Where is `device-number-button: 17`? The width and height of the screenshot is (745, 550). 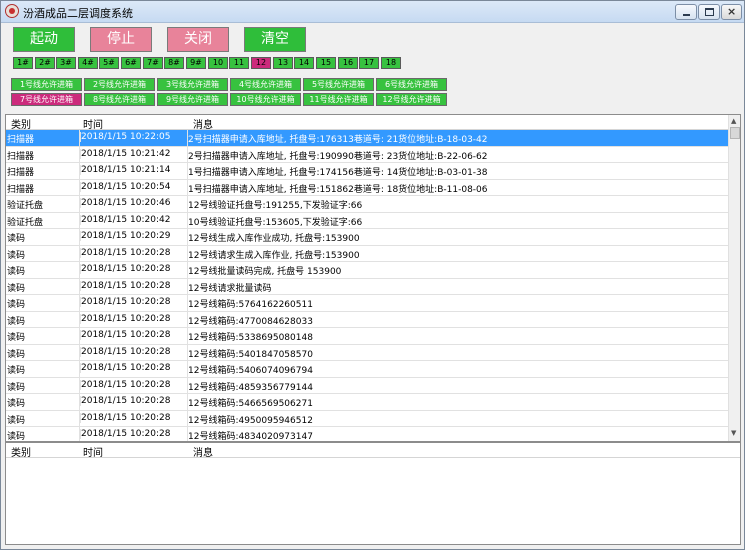 device-number-button: 17 is located at coordinates (369, 63).